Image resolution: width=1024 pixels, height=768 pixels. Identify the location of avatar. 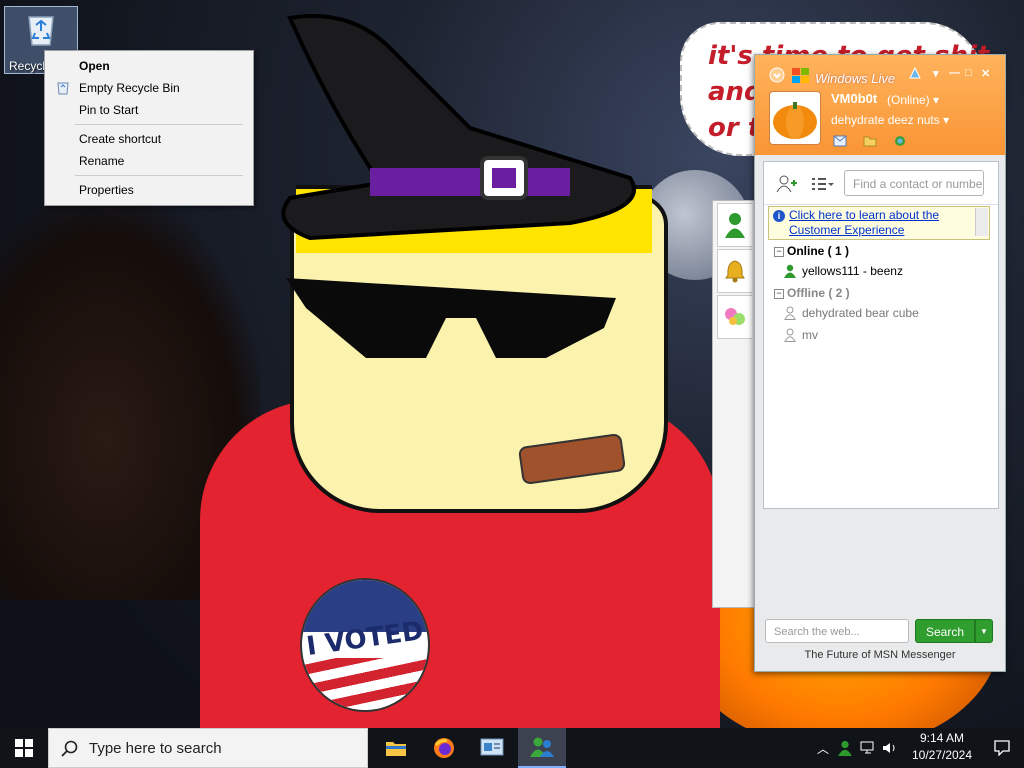
(795, 118).